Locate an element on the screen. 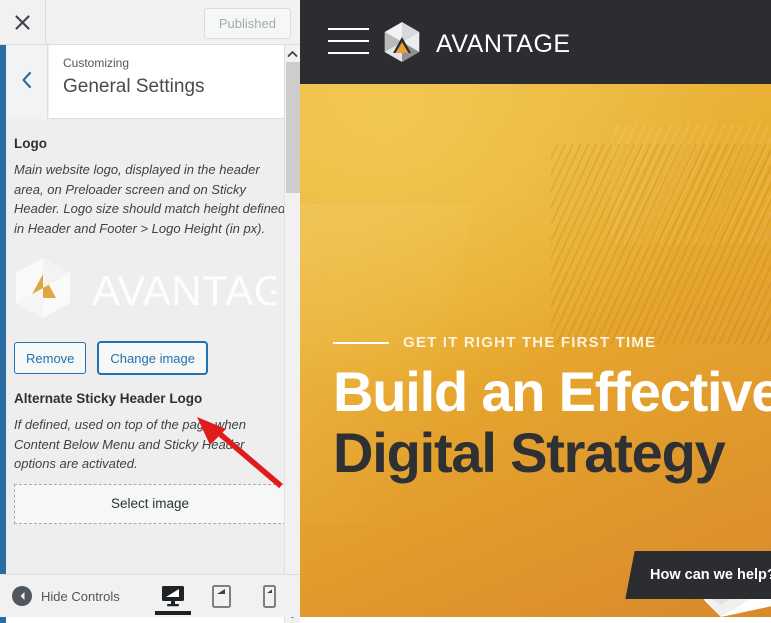  mobile-icon is located at coordinates (269, 596).